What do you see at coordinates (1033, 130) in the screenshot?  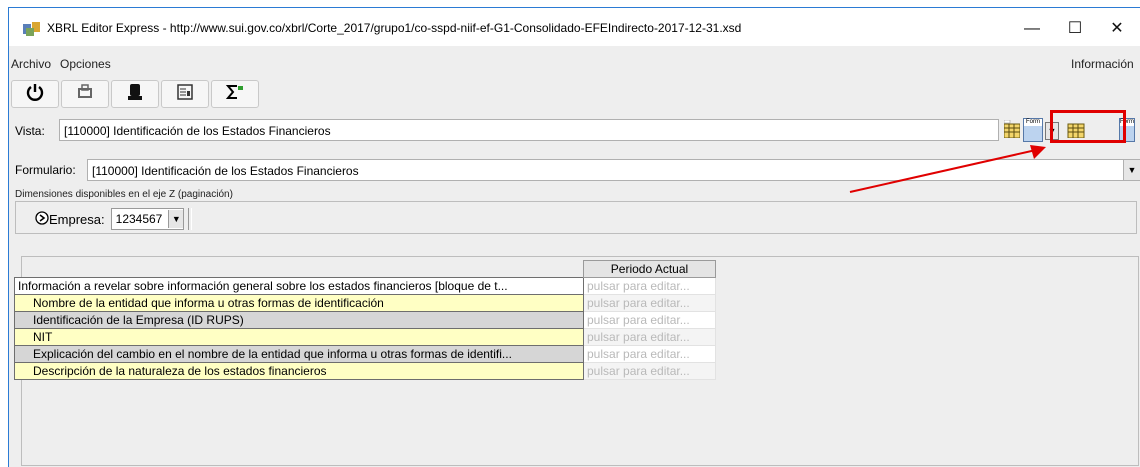 I see `form-view-icon: Form` at bounding box center [1033, 130].